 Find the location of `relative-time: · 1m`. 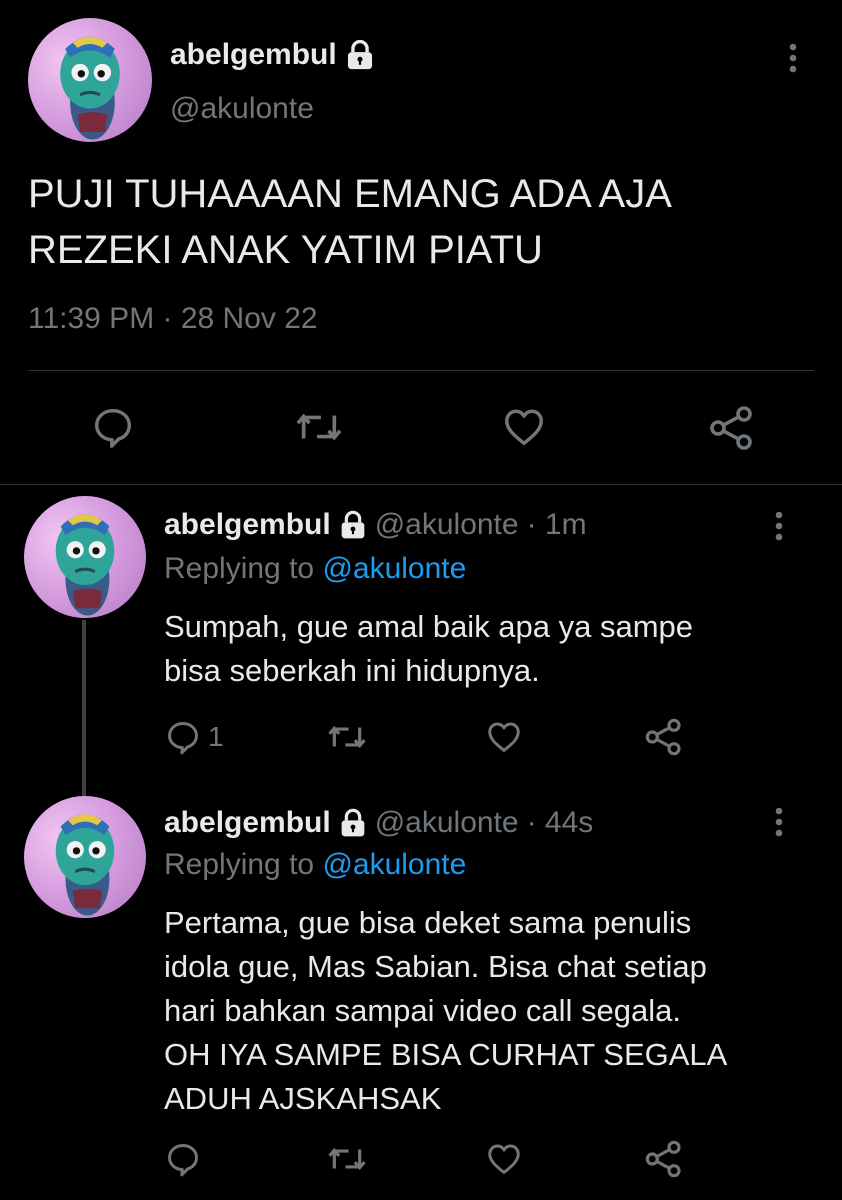

relative-time: · 1m is located at coordinates (557, 525).